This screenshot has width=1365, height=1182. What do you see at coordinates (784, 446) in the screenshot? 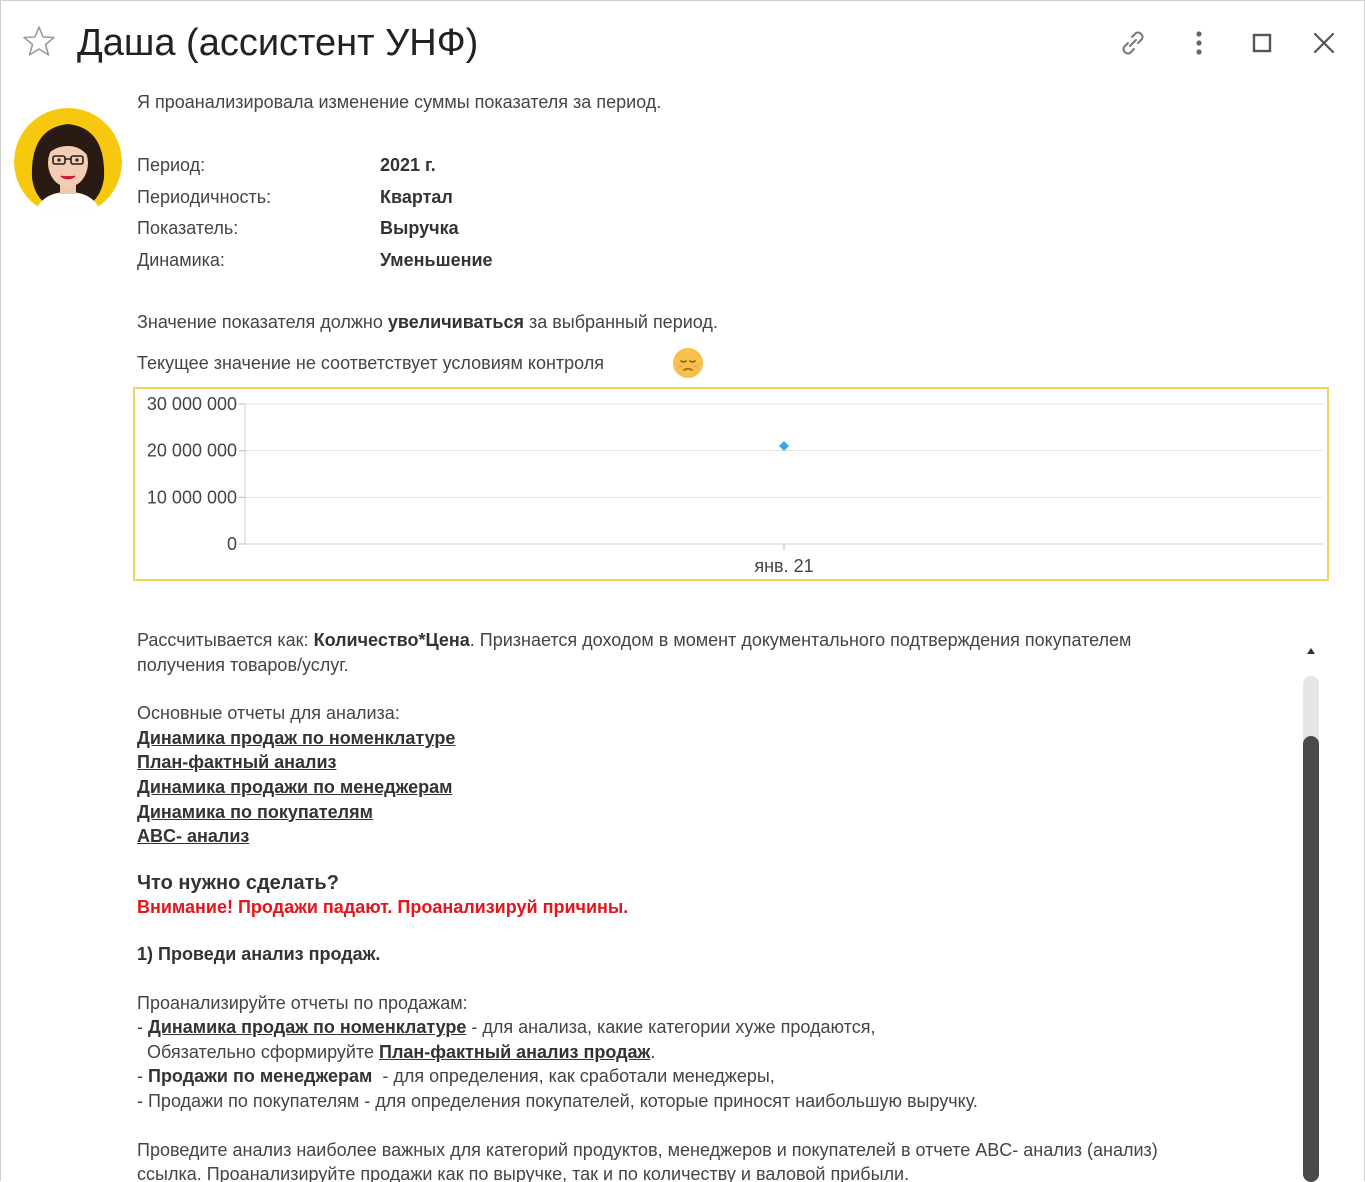
I see `data-point` at bounding box center [784, 446].